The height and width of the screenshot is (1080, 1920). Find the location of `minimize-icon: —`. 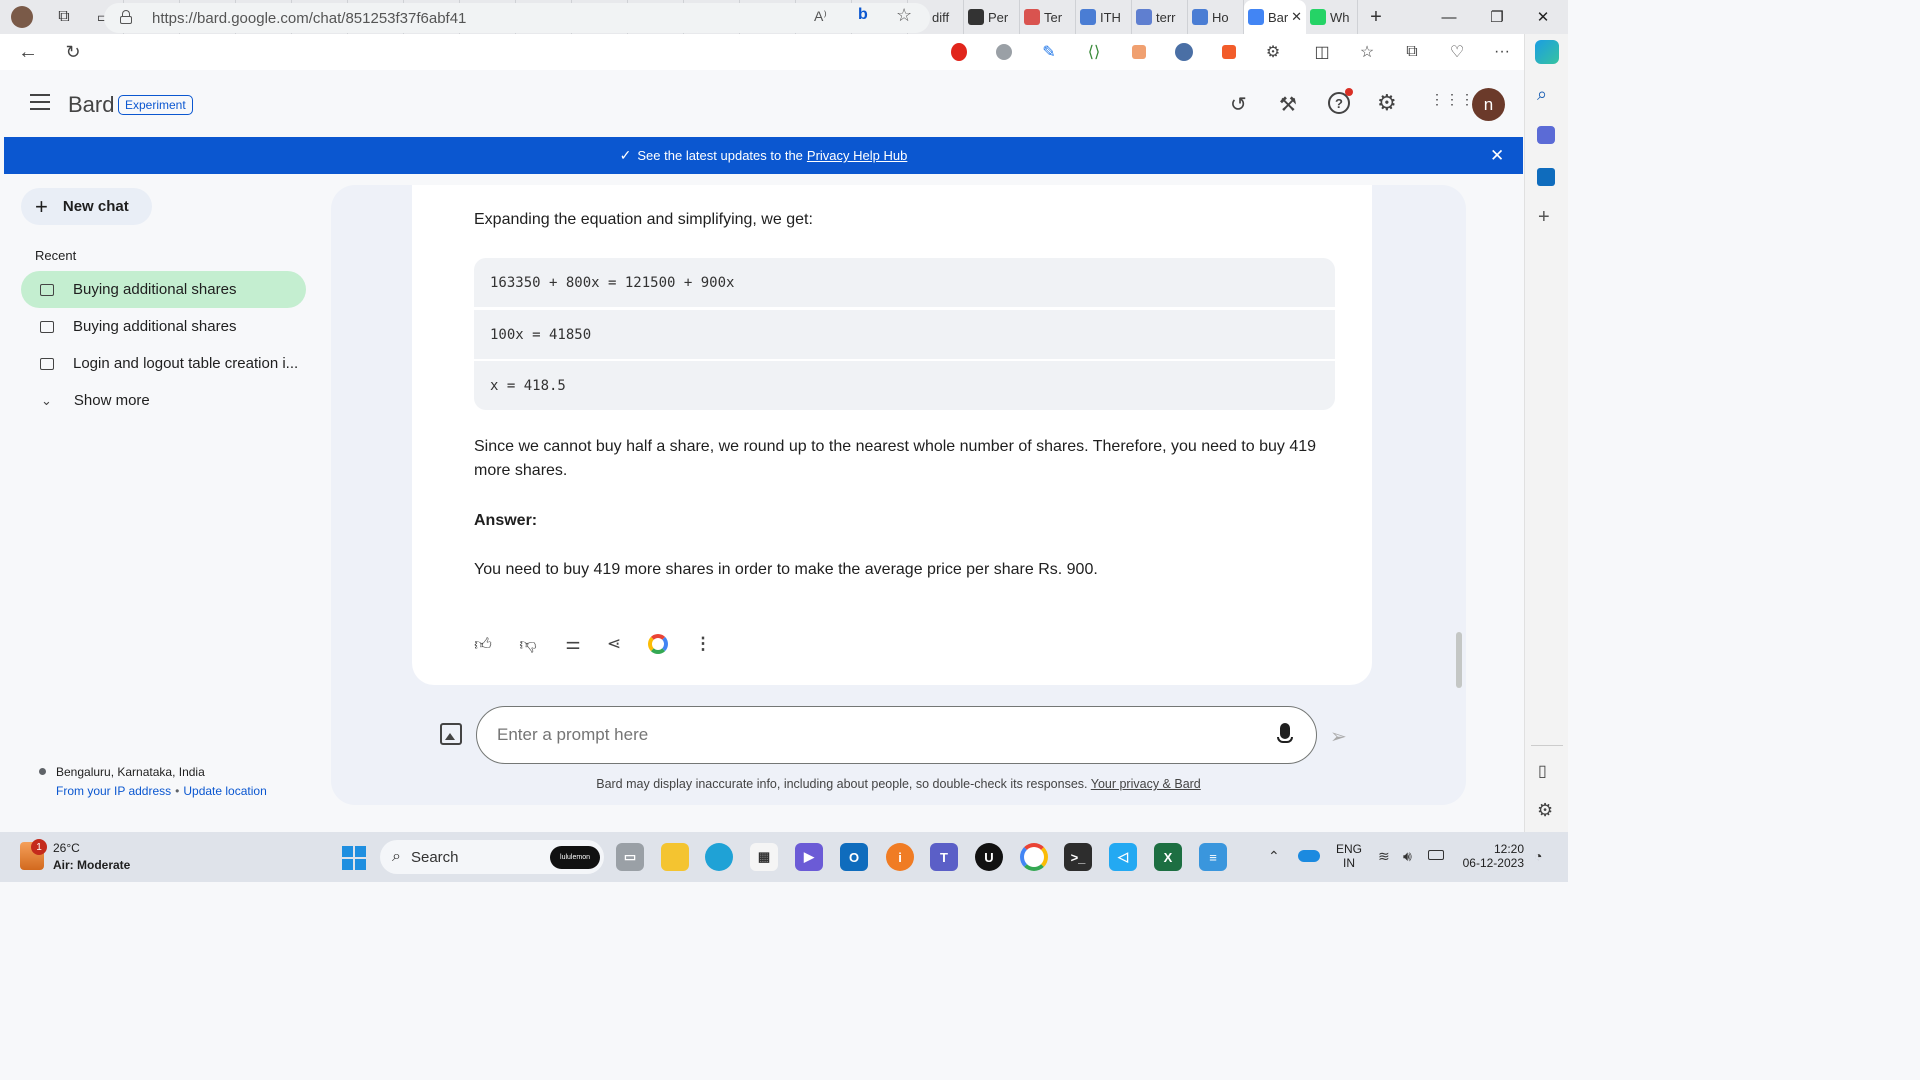

minimize-icon: — is located at coordinates (1449, 17).